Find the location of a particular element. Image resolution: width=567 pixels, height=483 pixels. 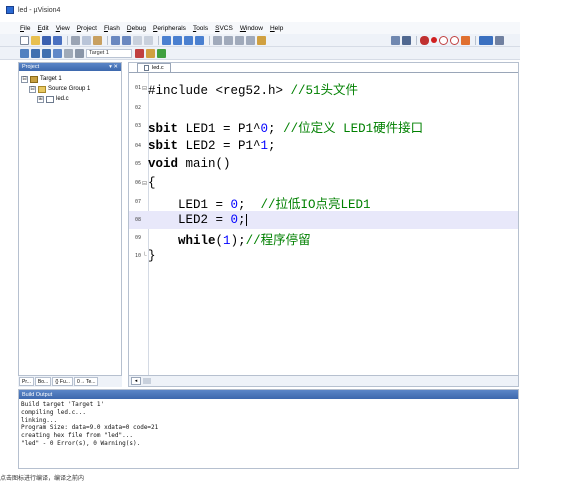

scroll-left-button: ◂ is located at coordinates (136, 381).